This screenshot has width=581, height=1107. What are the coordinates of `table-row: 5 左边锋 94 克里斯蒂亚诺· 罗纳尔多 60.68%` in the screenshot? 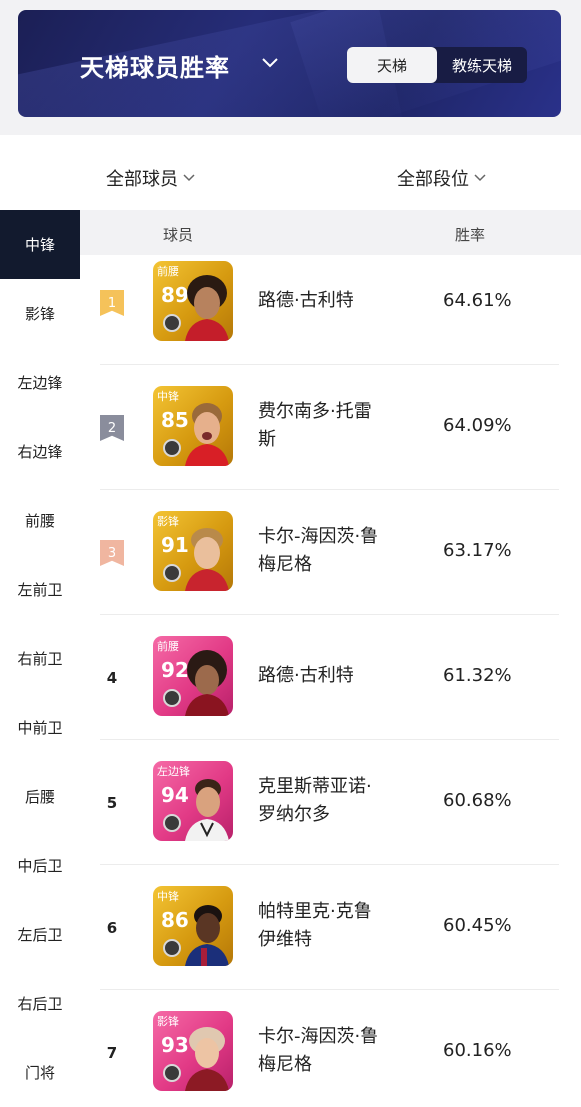 It's located at (330, 802).